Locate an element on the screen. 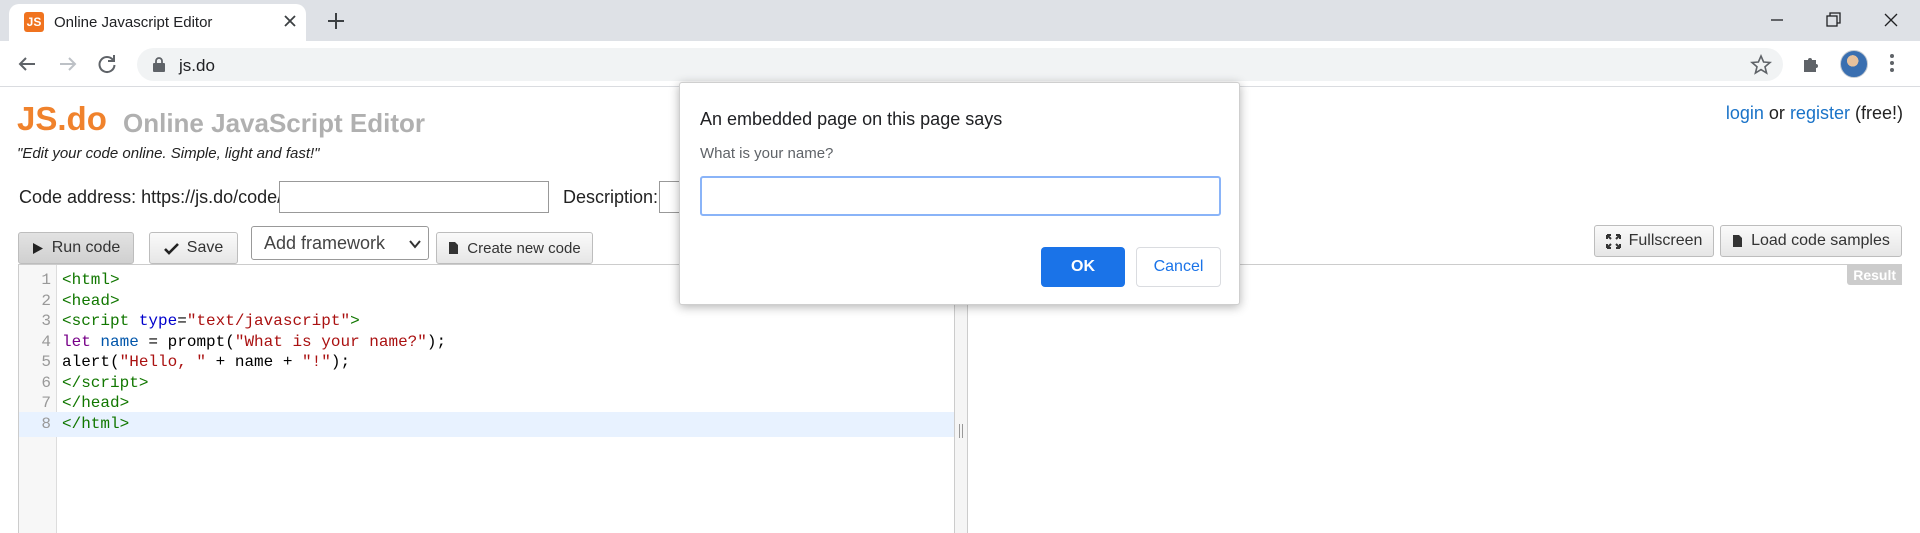 This screenshot has width=1920, height=533. save-button: Save is located at coordinates (193, 248).